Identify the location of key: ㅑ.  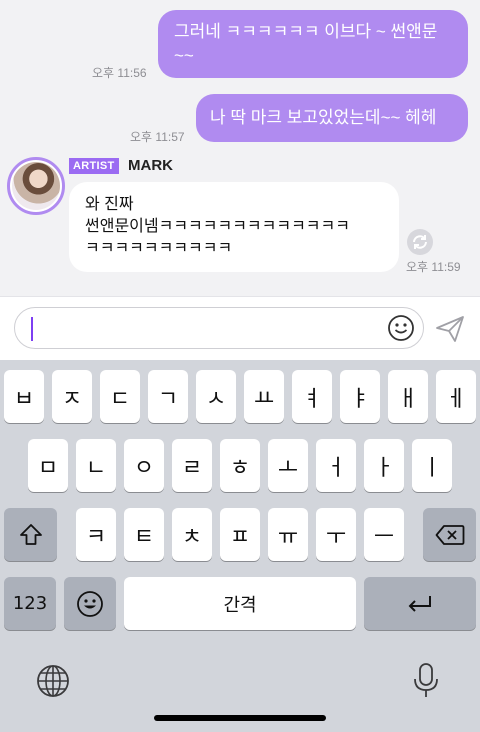
(360, 396).